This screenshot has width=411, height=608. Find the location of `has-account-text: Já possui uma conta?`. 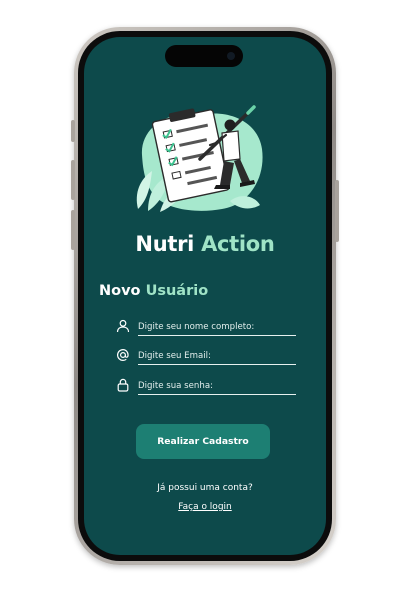

has-account-text: Já possui uma conta? is located at coordinates (205, 488).